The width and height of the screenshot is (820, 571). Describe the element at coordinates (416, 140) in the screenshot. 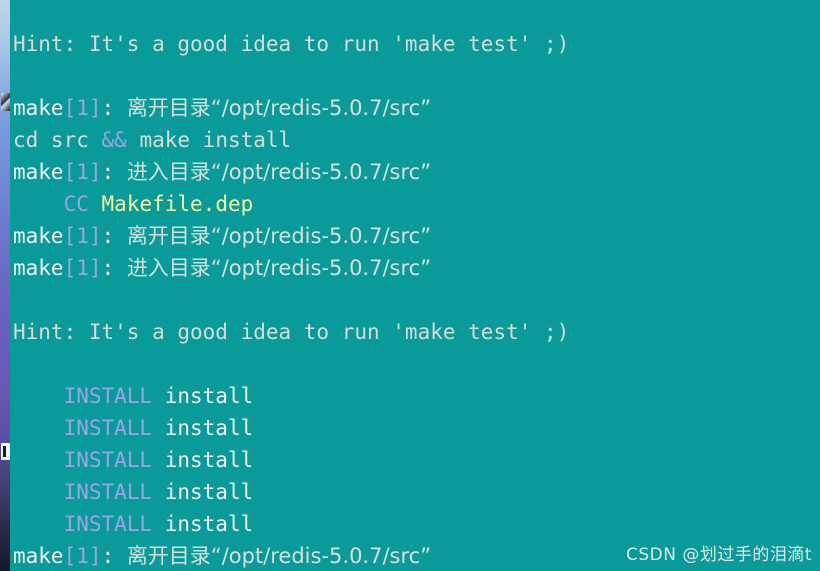

I see `terminal-line-command: cd src && make install` at that location.